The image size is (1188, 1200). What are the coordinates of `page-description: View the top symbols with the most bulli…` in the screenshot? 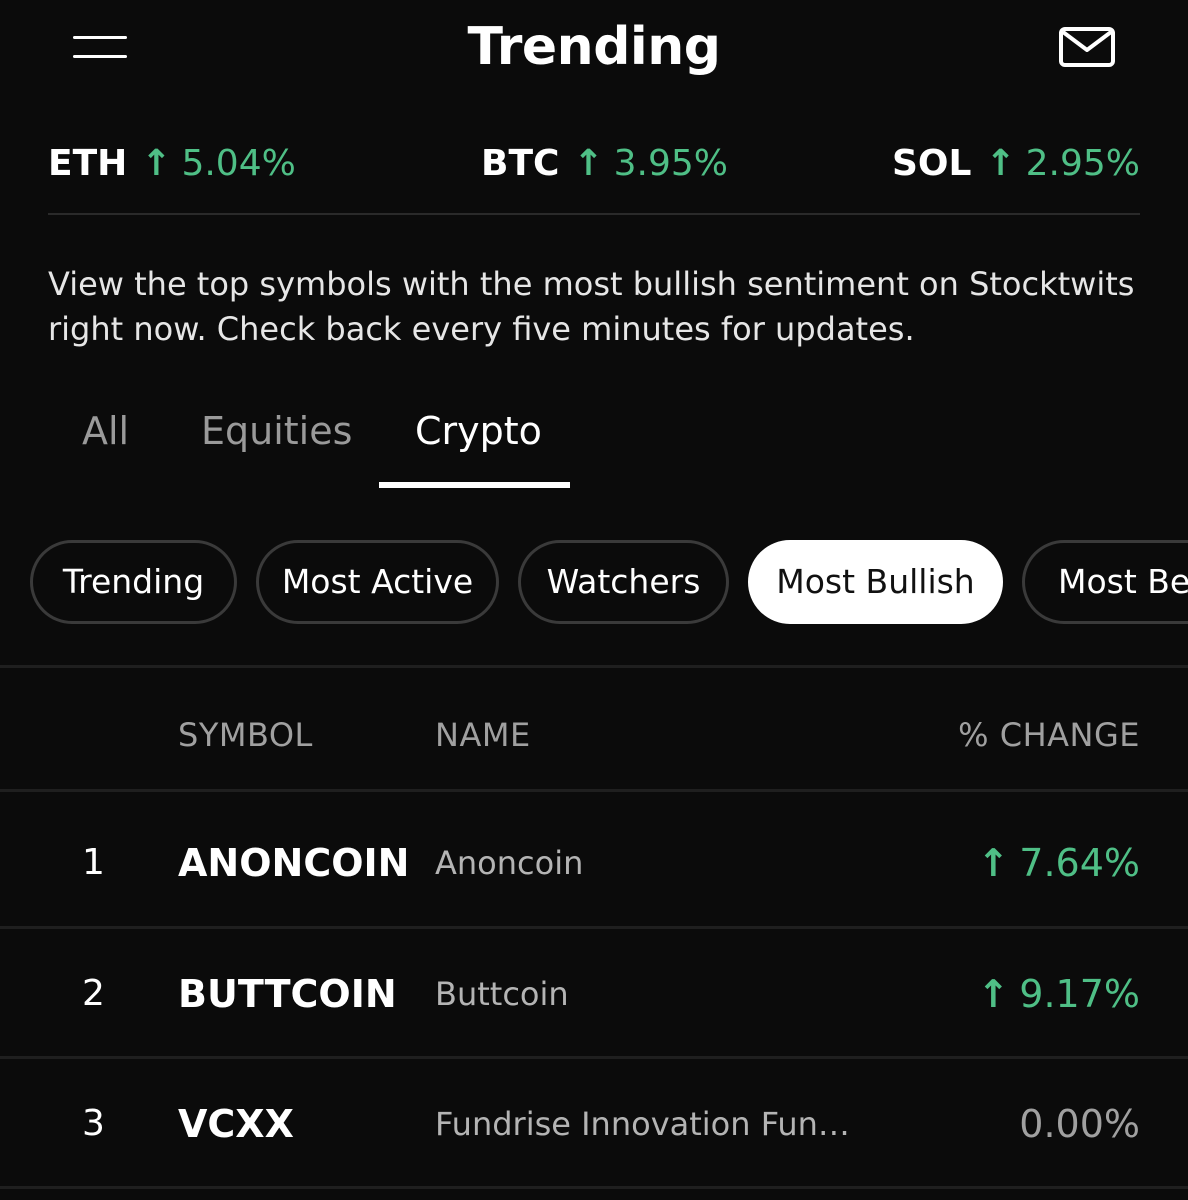 It's located at (591, 306).